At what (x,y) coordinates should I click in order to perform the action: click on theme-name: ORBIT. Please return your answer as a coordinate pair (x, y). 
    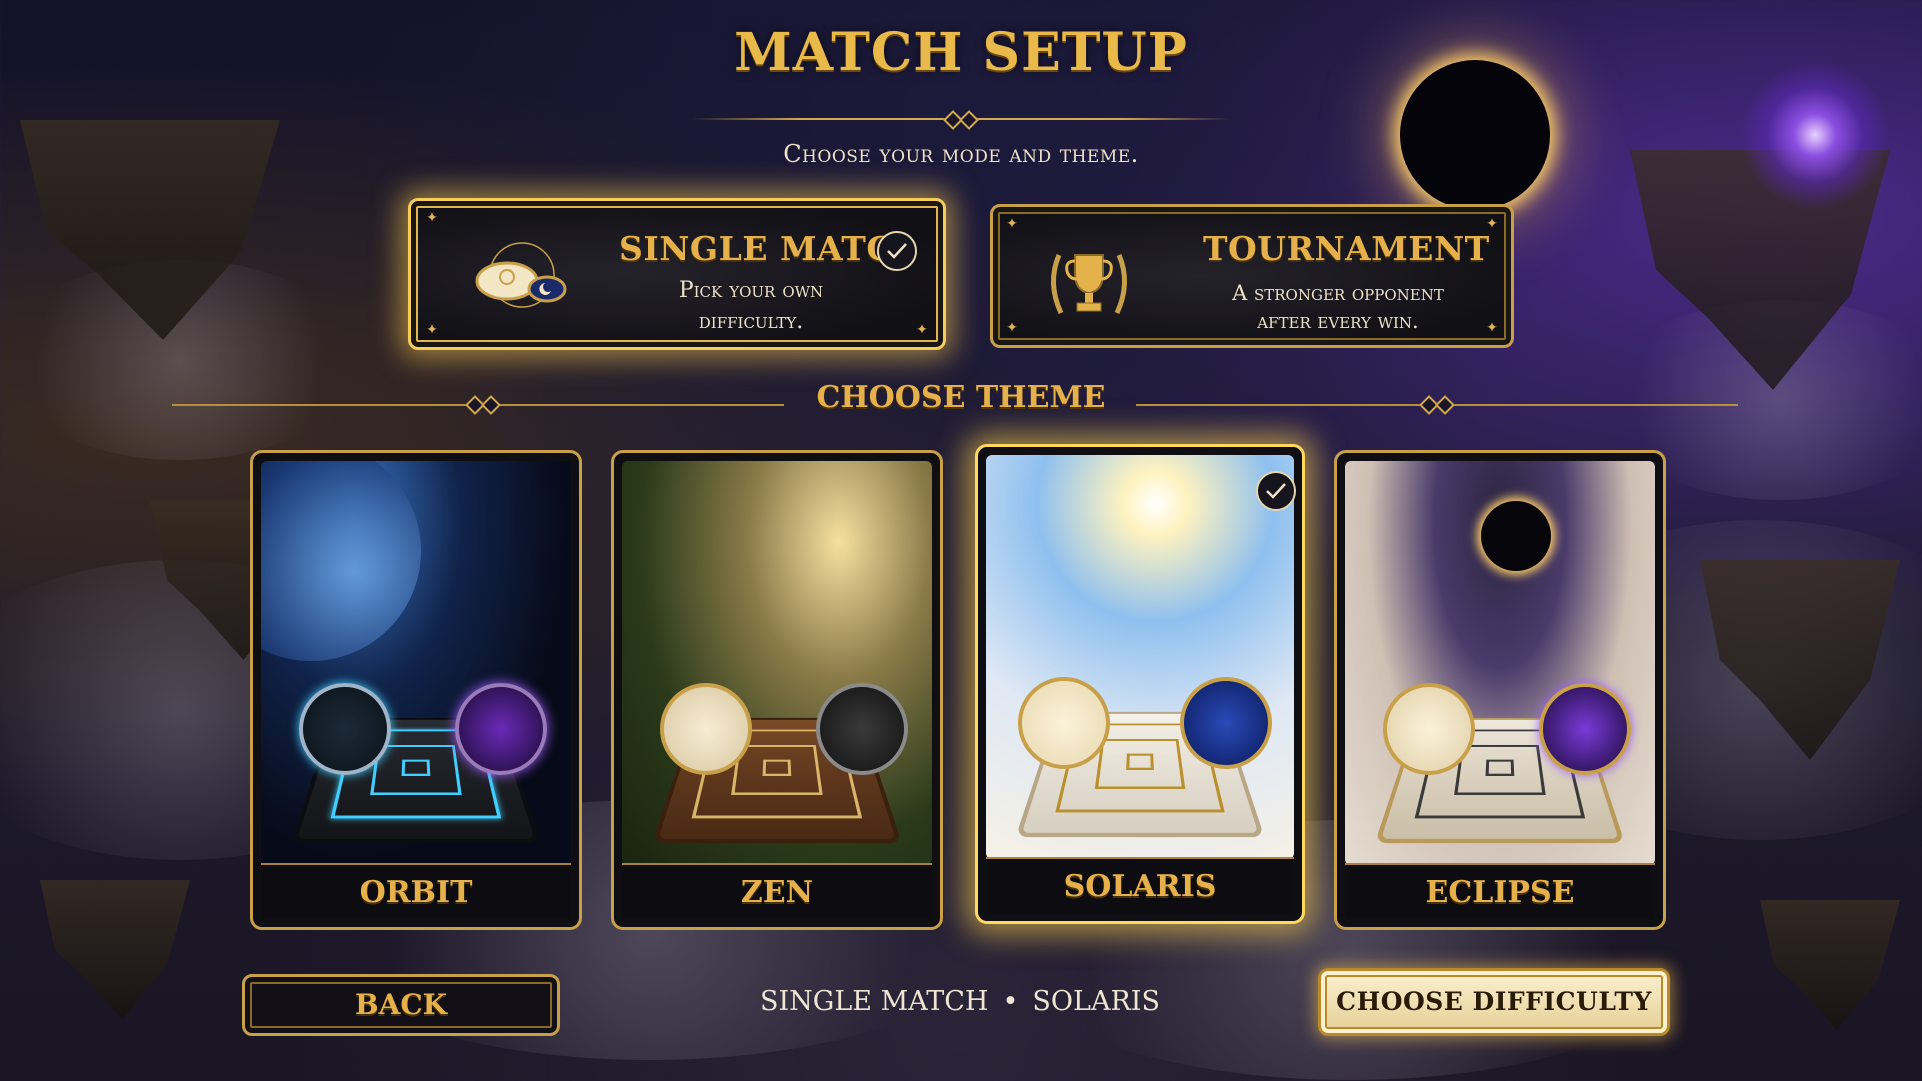
    Looking at the image, I should click on (416, 892).